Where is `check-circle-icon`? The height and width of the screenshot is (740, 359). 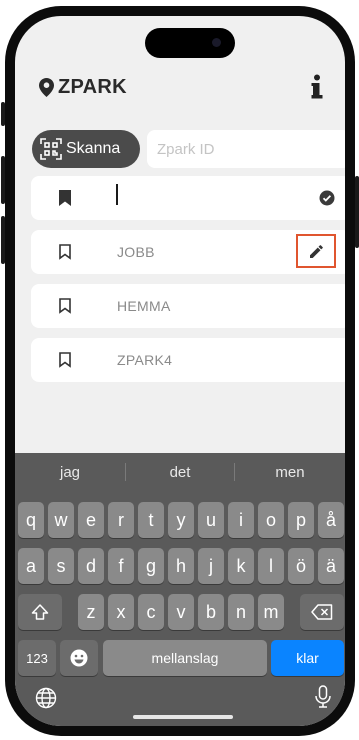 check-circle-icon is located at coordinates (327, 198).